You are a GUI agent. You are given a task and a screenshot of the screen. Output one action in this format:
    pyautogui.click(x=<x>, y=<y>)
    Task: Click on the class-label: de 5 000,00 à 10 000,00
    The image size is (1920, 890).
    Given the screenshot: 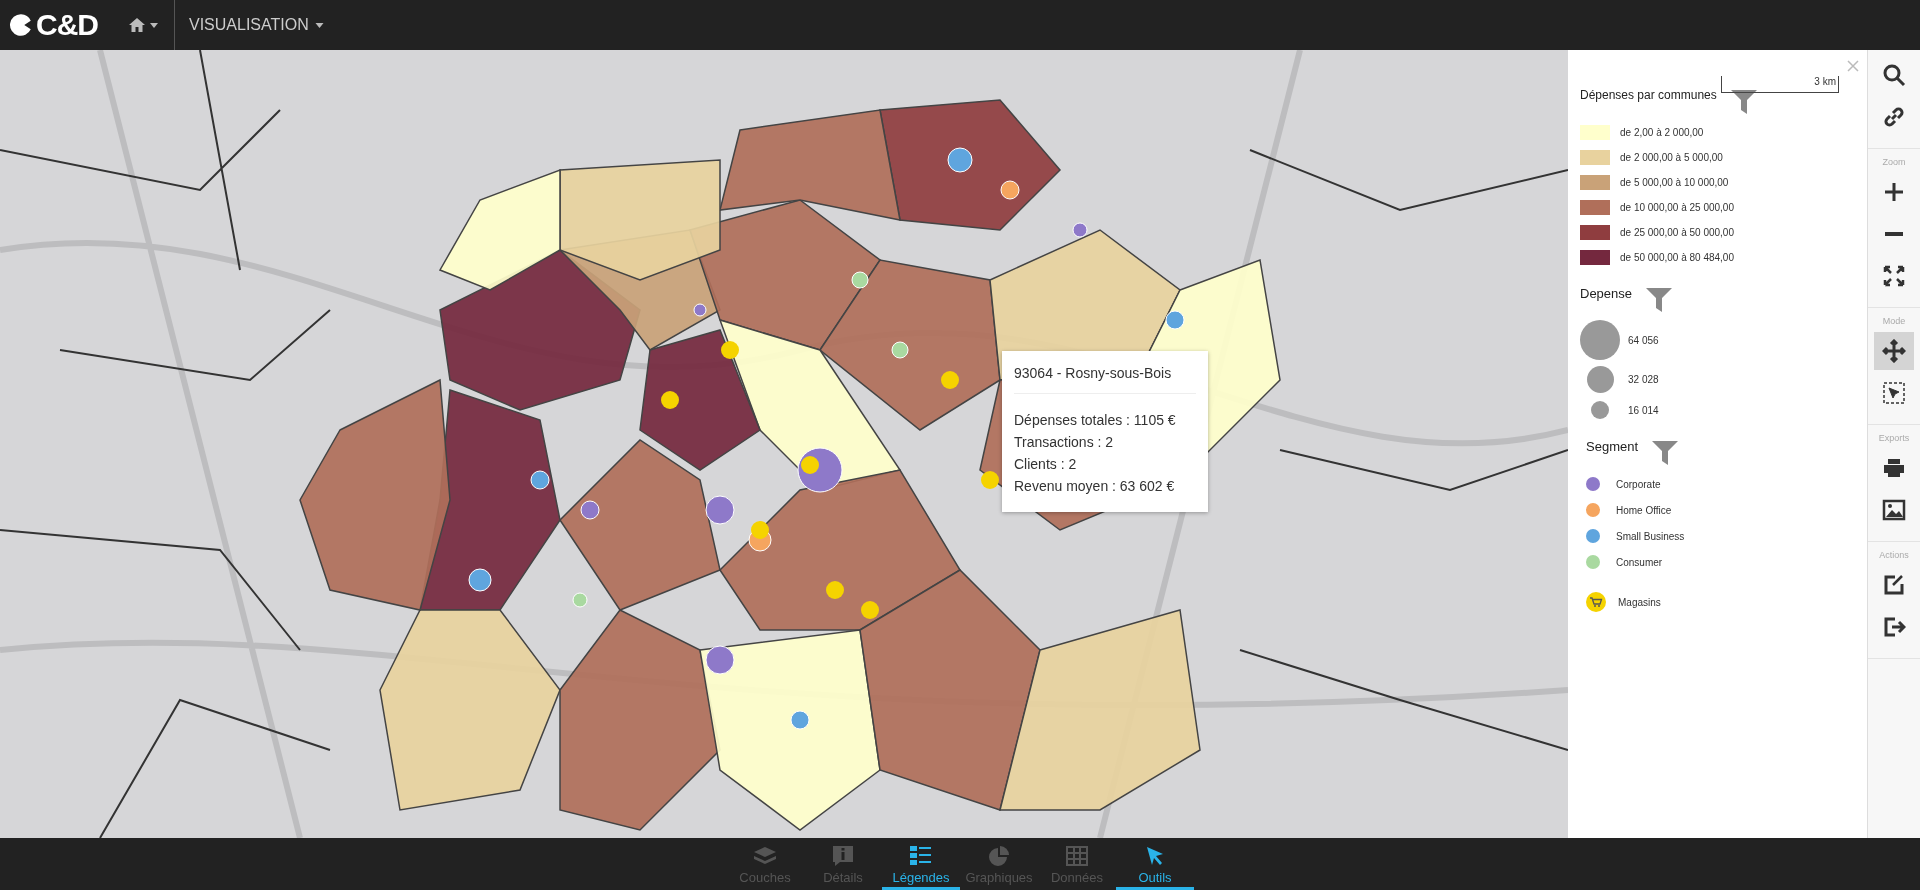 What is the action you would take?
    pyautogui.click(x=1674, y=182)
    